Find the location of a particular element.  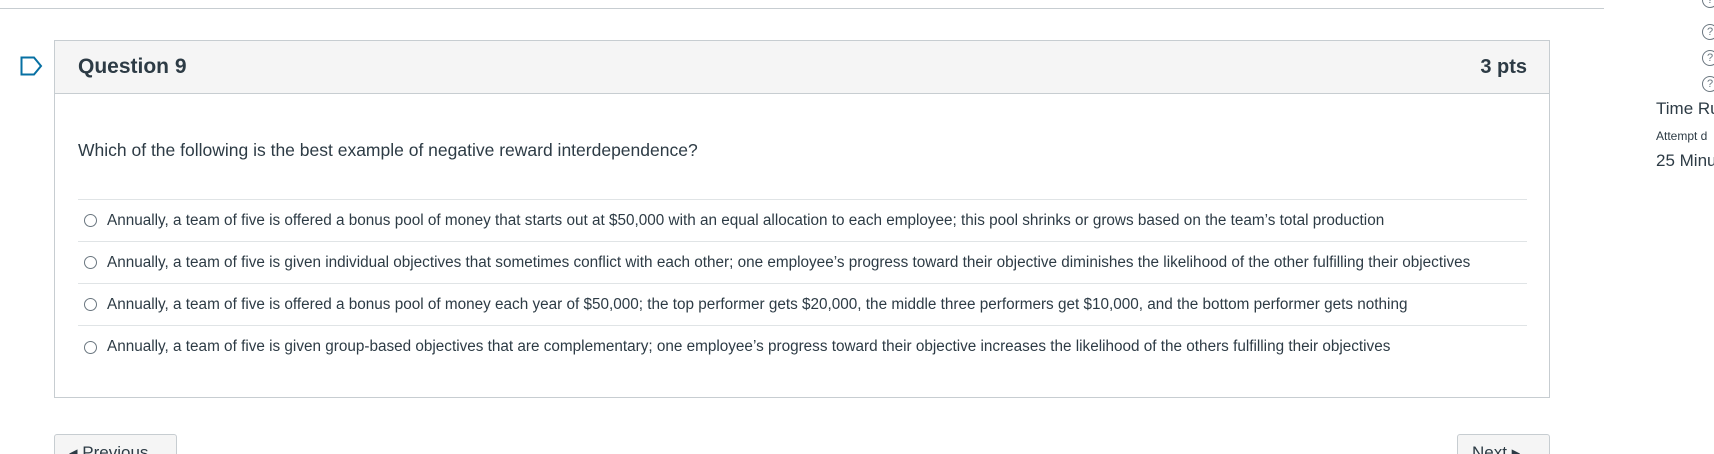

attempt-due-label: Attempt d is located at coordinates (1682, 136).